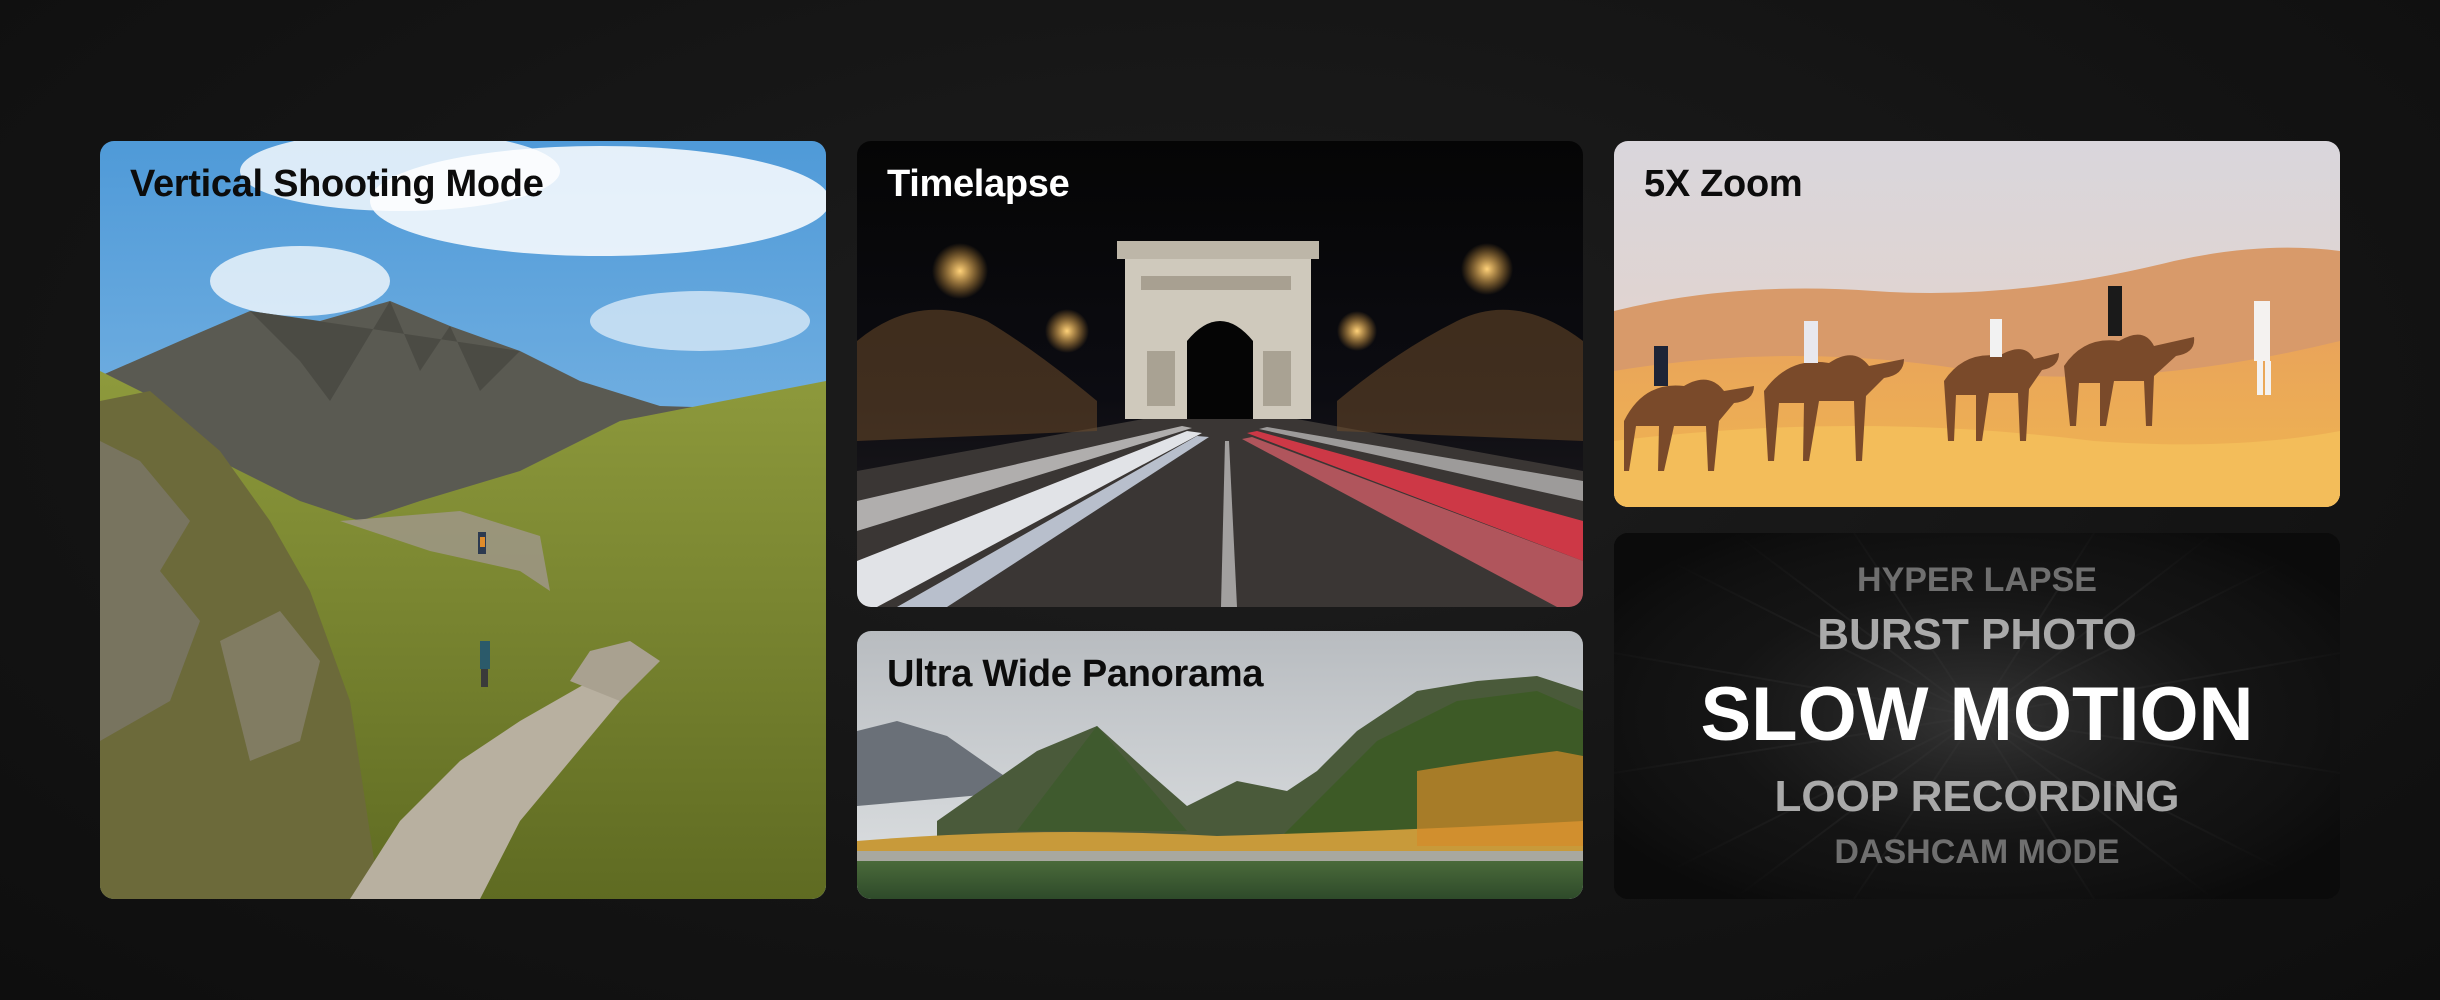  What do you see at coordinates (1977, 324) in the screenshot?
I see `zoom-card: 5X Zoom` at bounding box center [1977, 324].